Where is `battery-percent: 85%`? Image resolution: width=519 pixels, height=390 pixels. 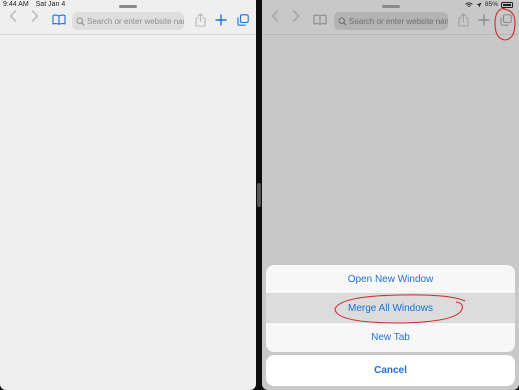
battery-percent: 85% is located at coordinates (491, 4).